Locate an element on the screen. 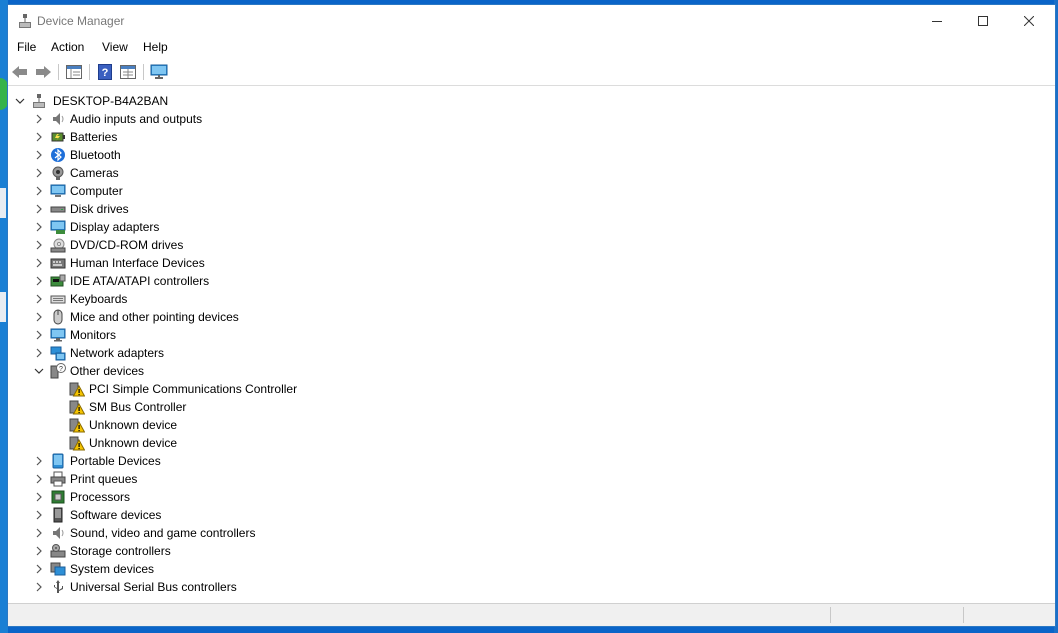 The height and width of the screenshot is (633, 1058). menu-file: File is located at coordinates (26, 47).